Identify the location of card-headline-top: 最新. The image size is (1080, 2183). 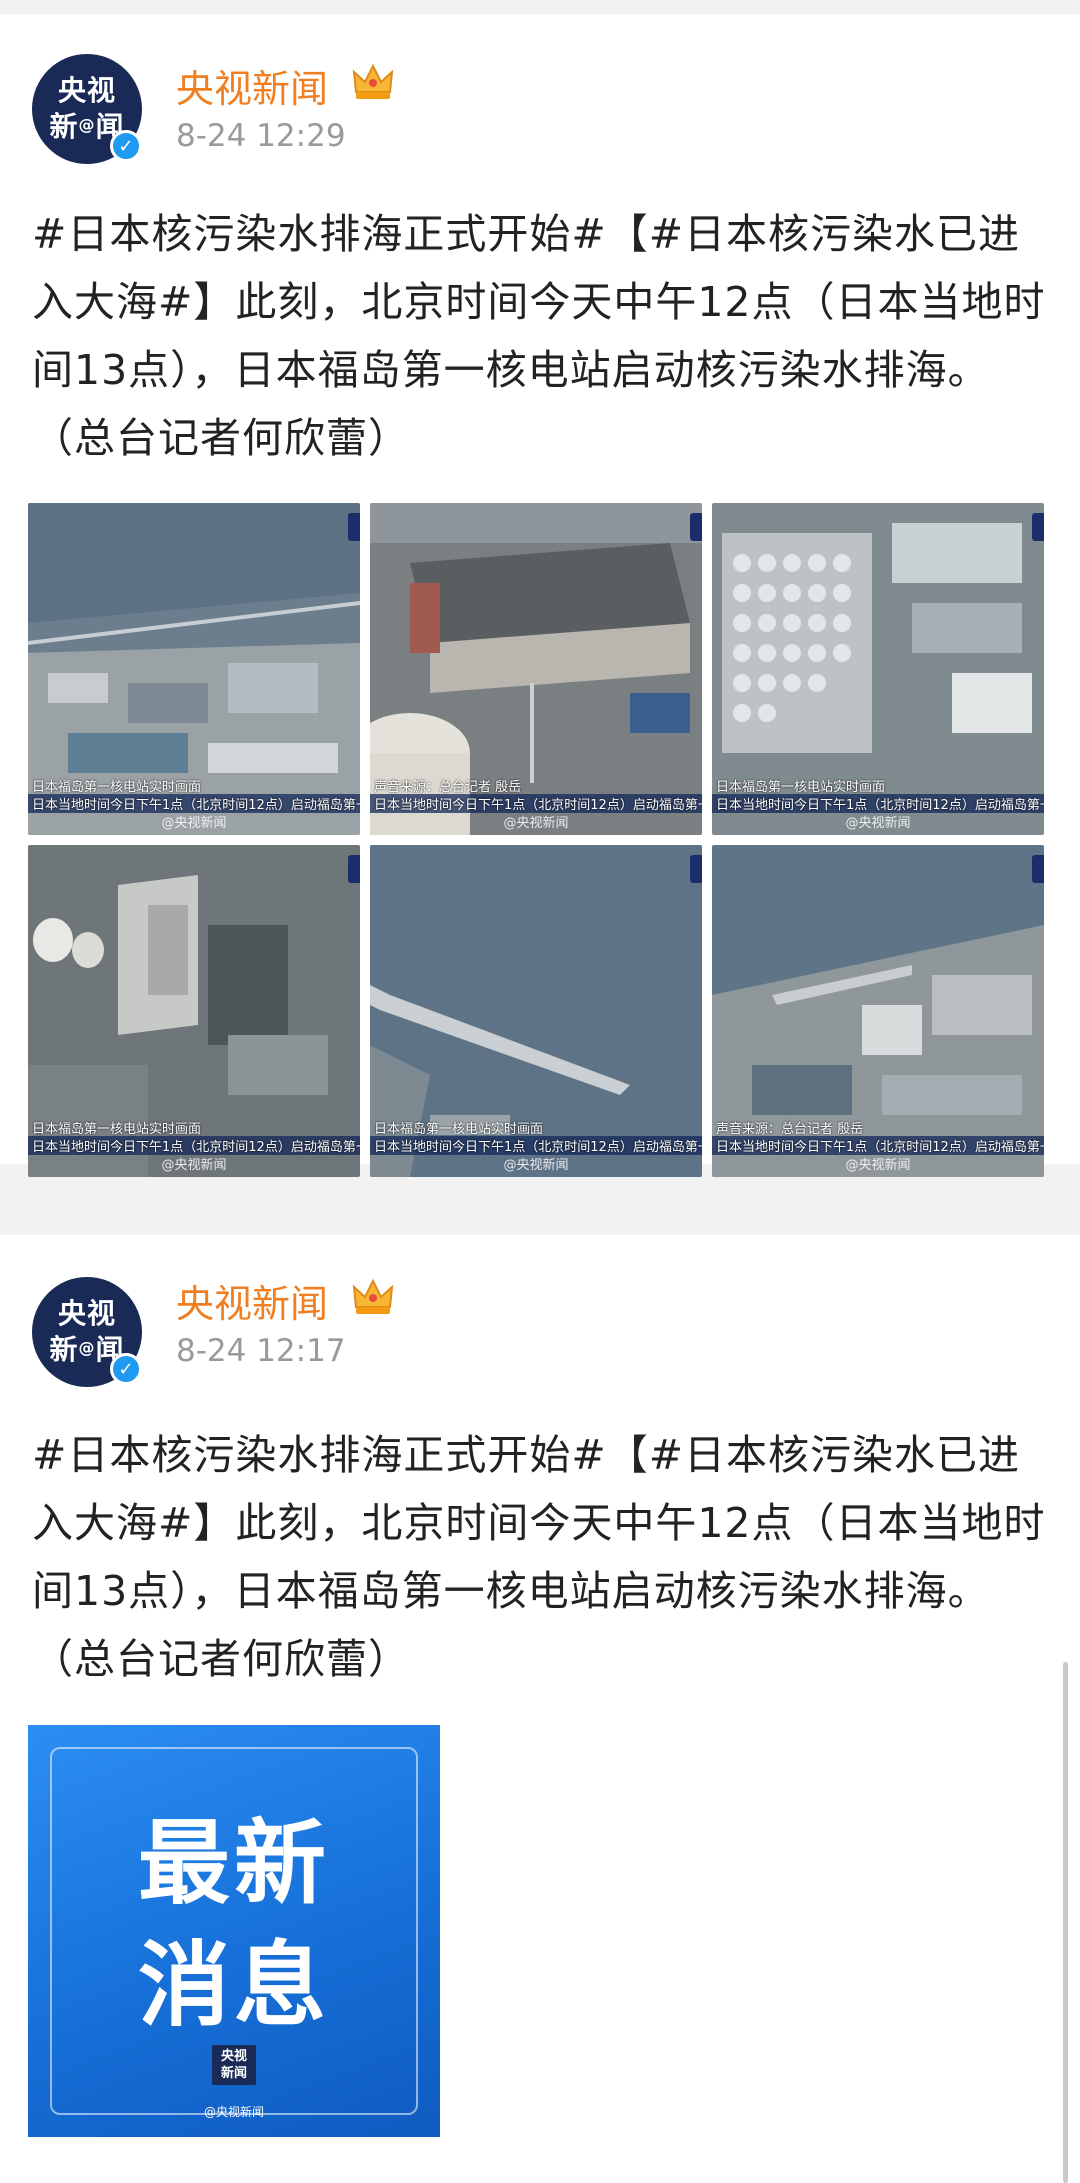
(233, 1863).